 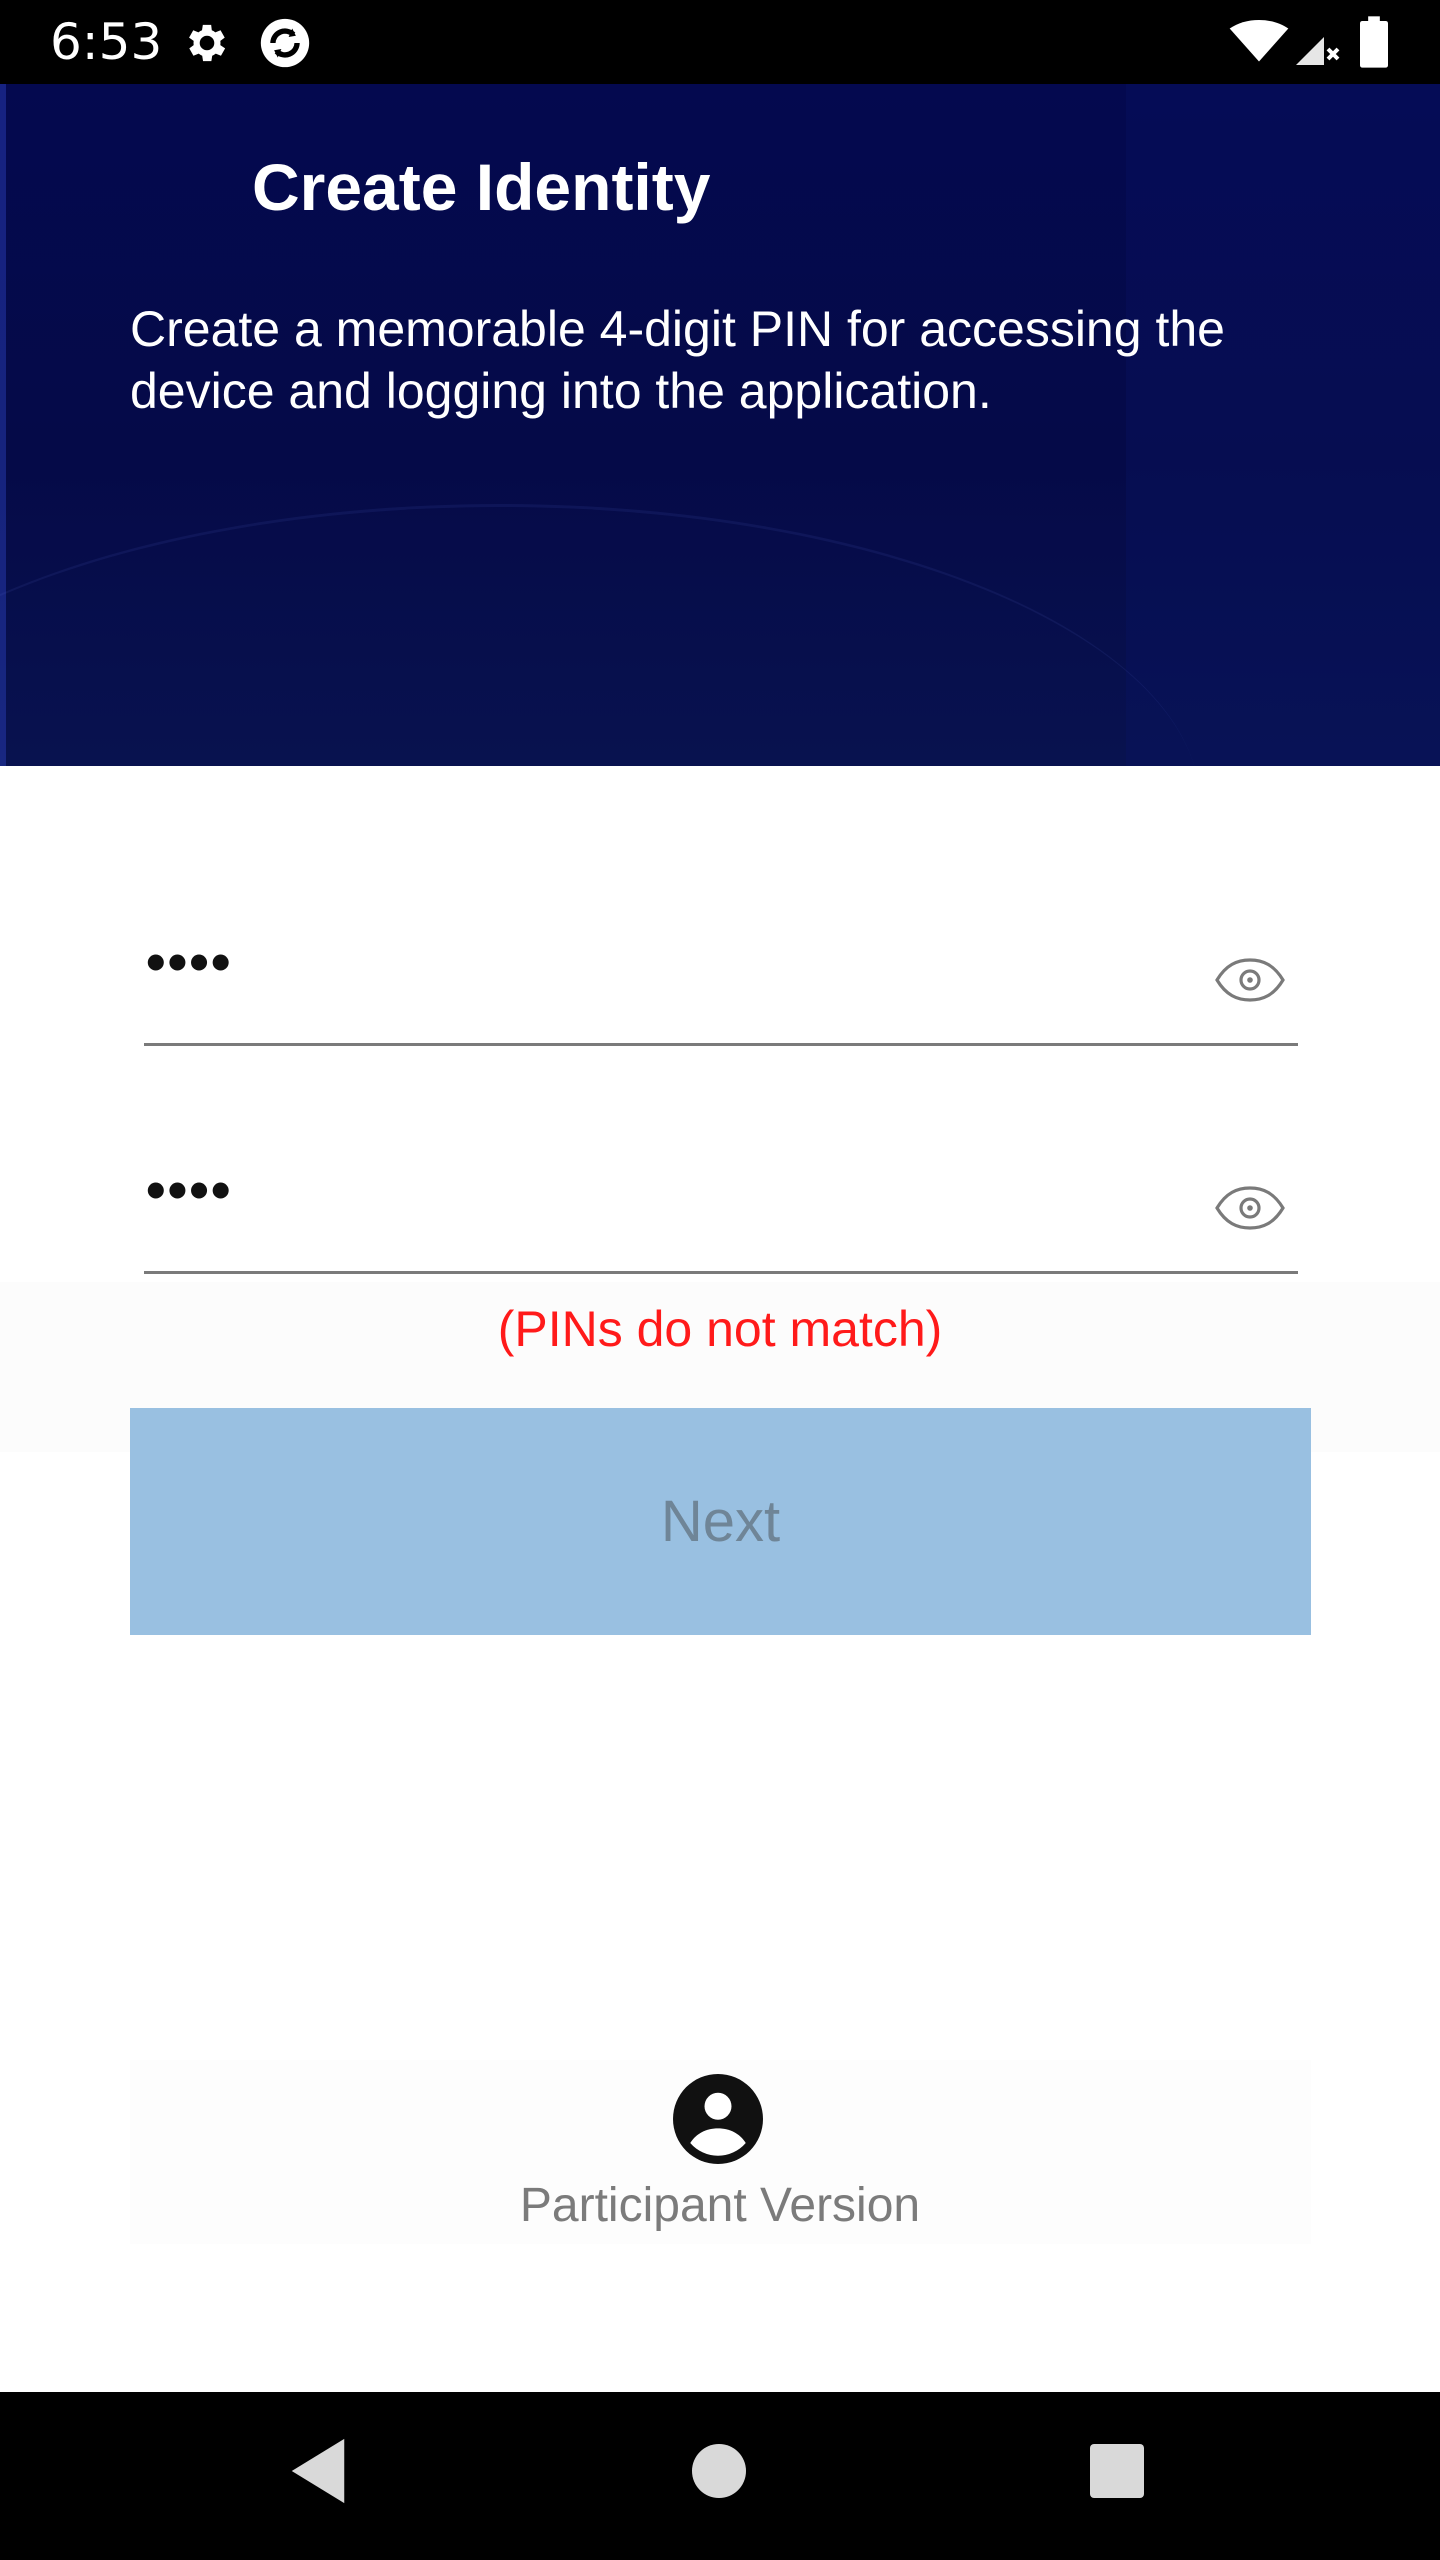 I want to click on header-side-panel, so click(x=1283, y=425).